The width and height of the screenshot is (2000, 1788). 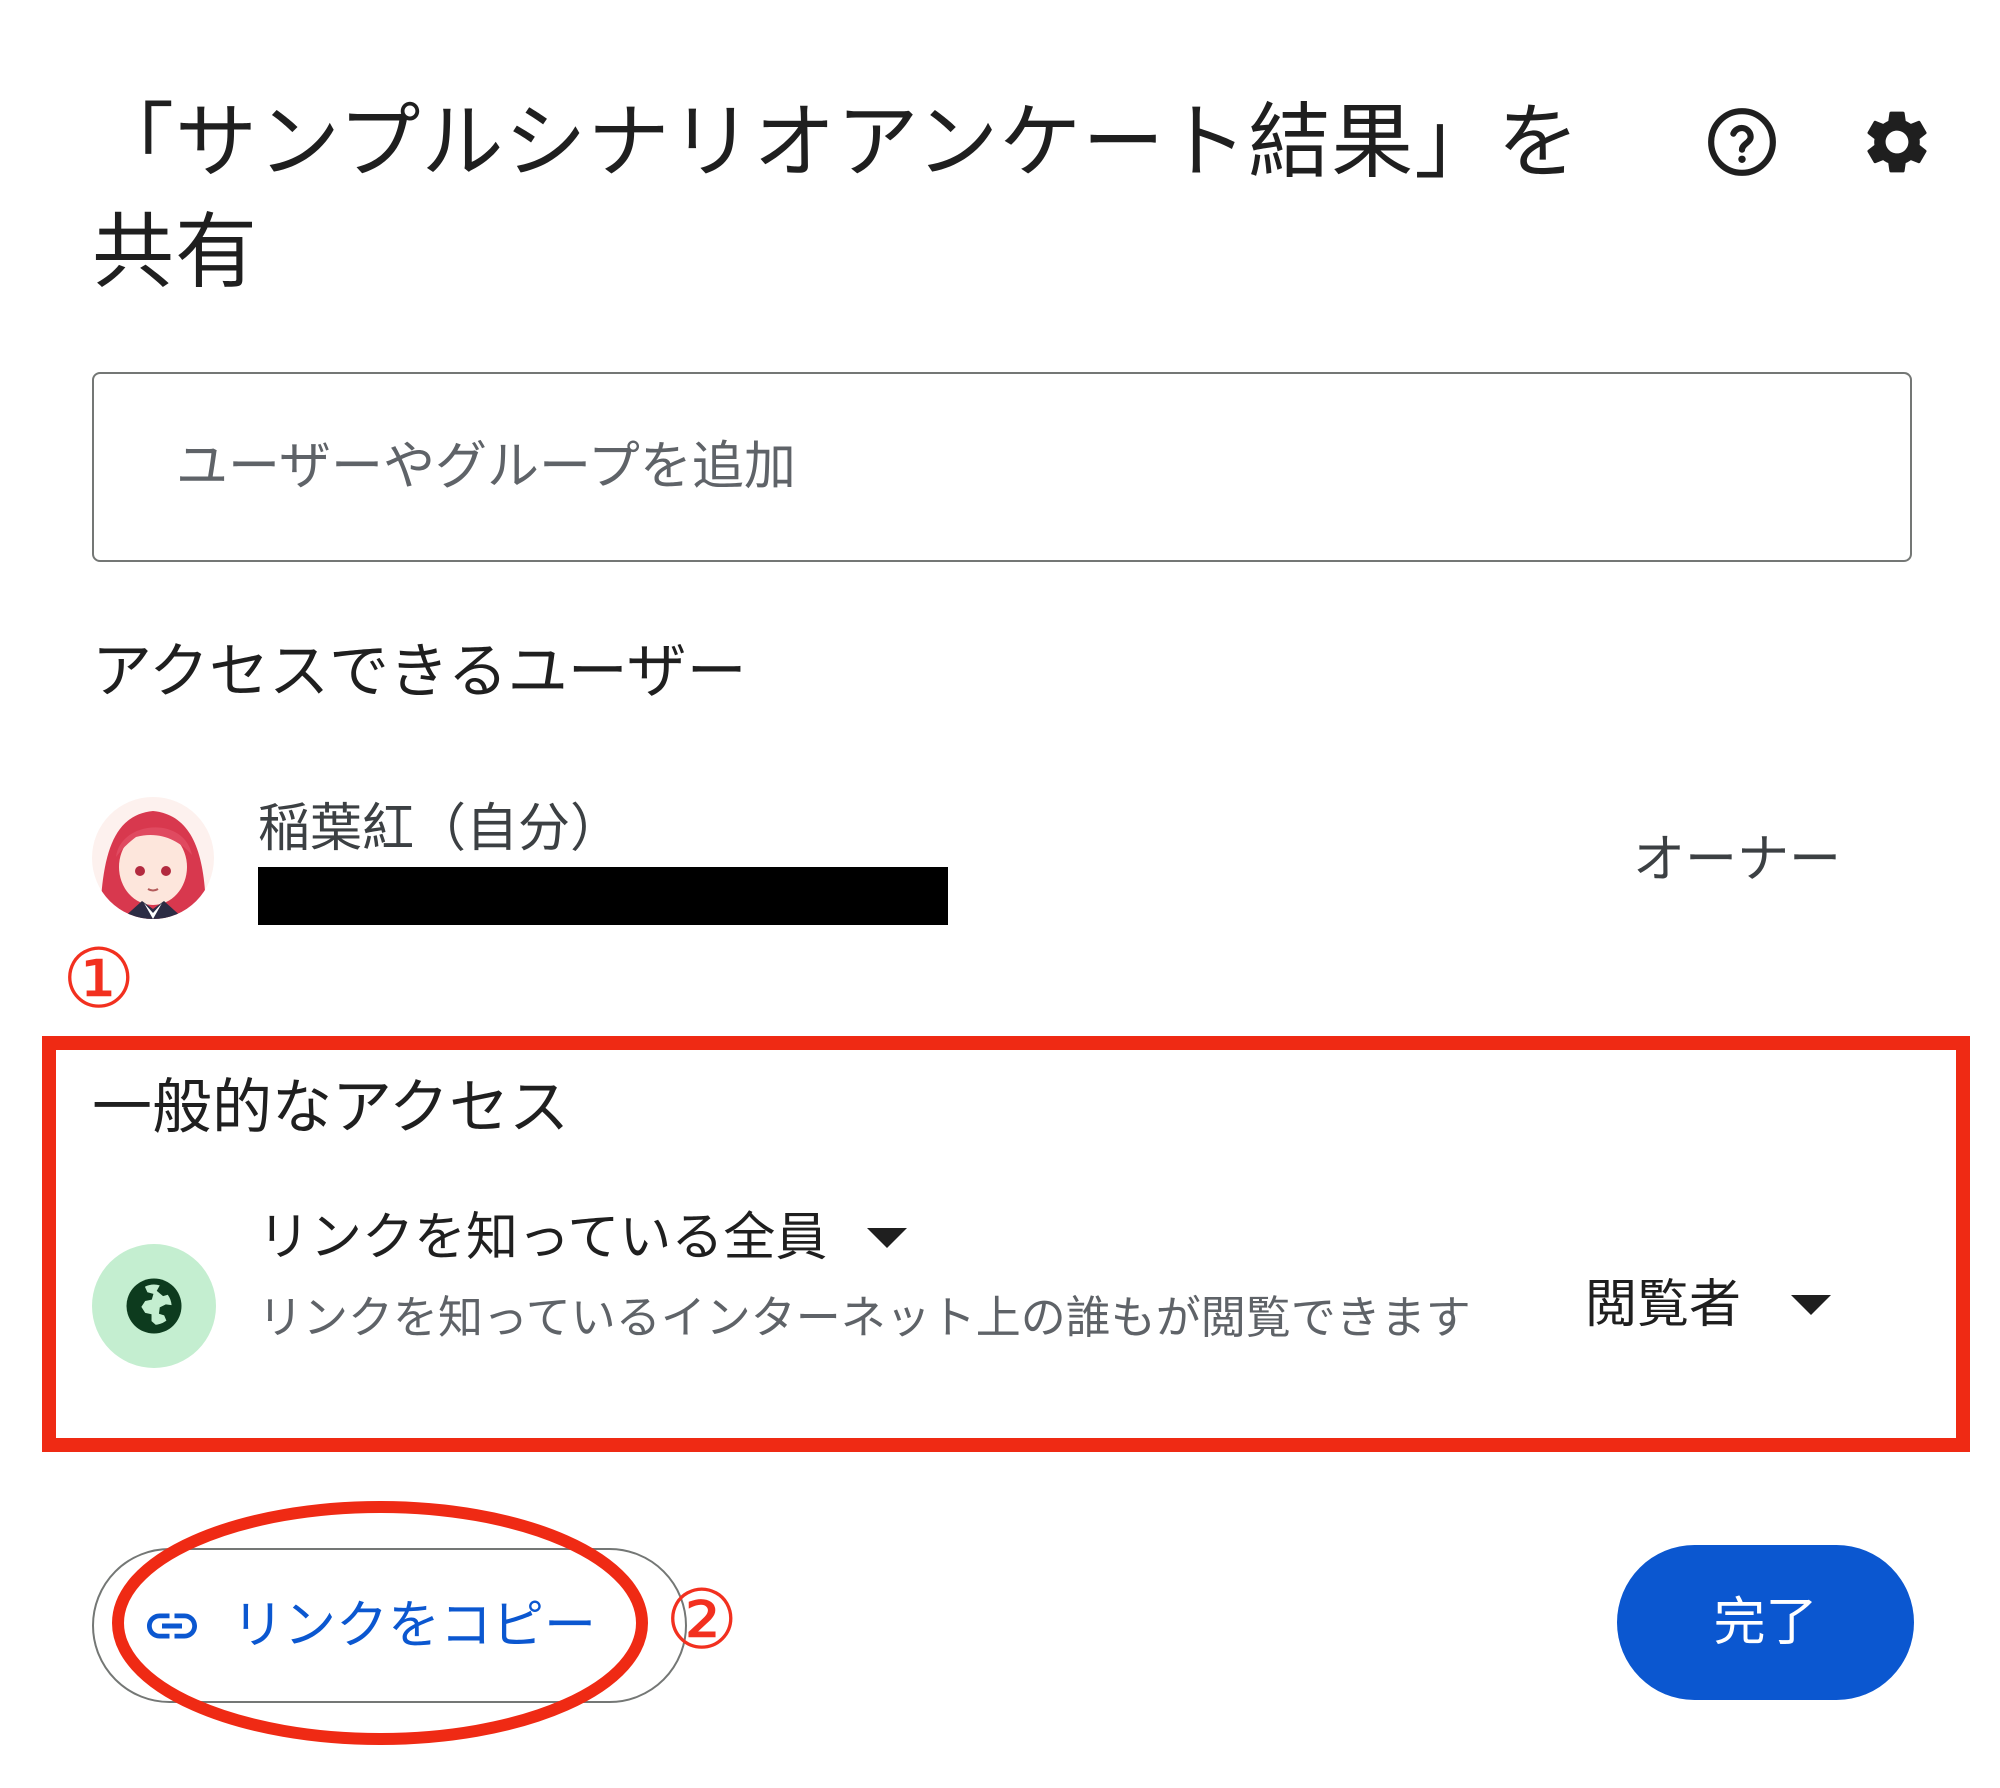 I want to click on add-people-field, so click(x=1002, y=467).